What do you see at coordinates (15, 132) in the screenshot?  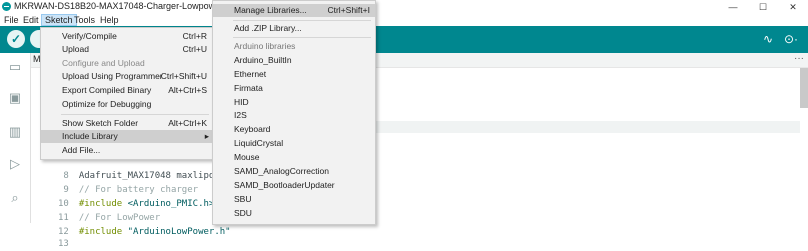 I see `library-icon: ▥` at bounding box center [15, 132].